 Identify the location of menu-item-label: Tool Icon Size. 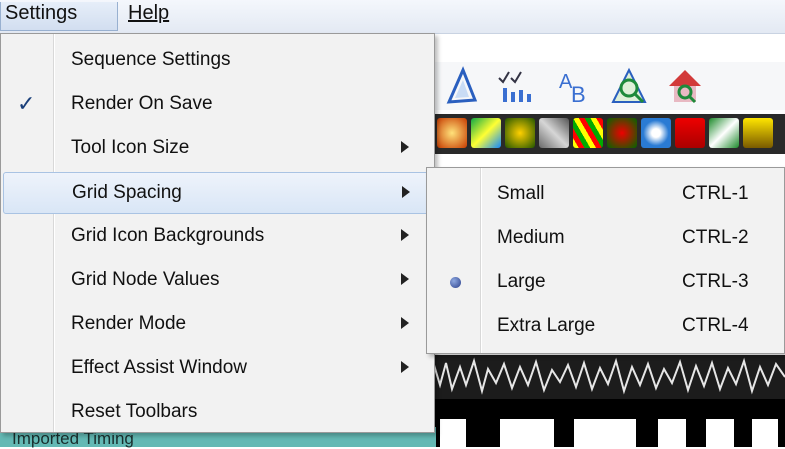
(130, 147).